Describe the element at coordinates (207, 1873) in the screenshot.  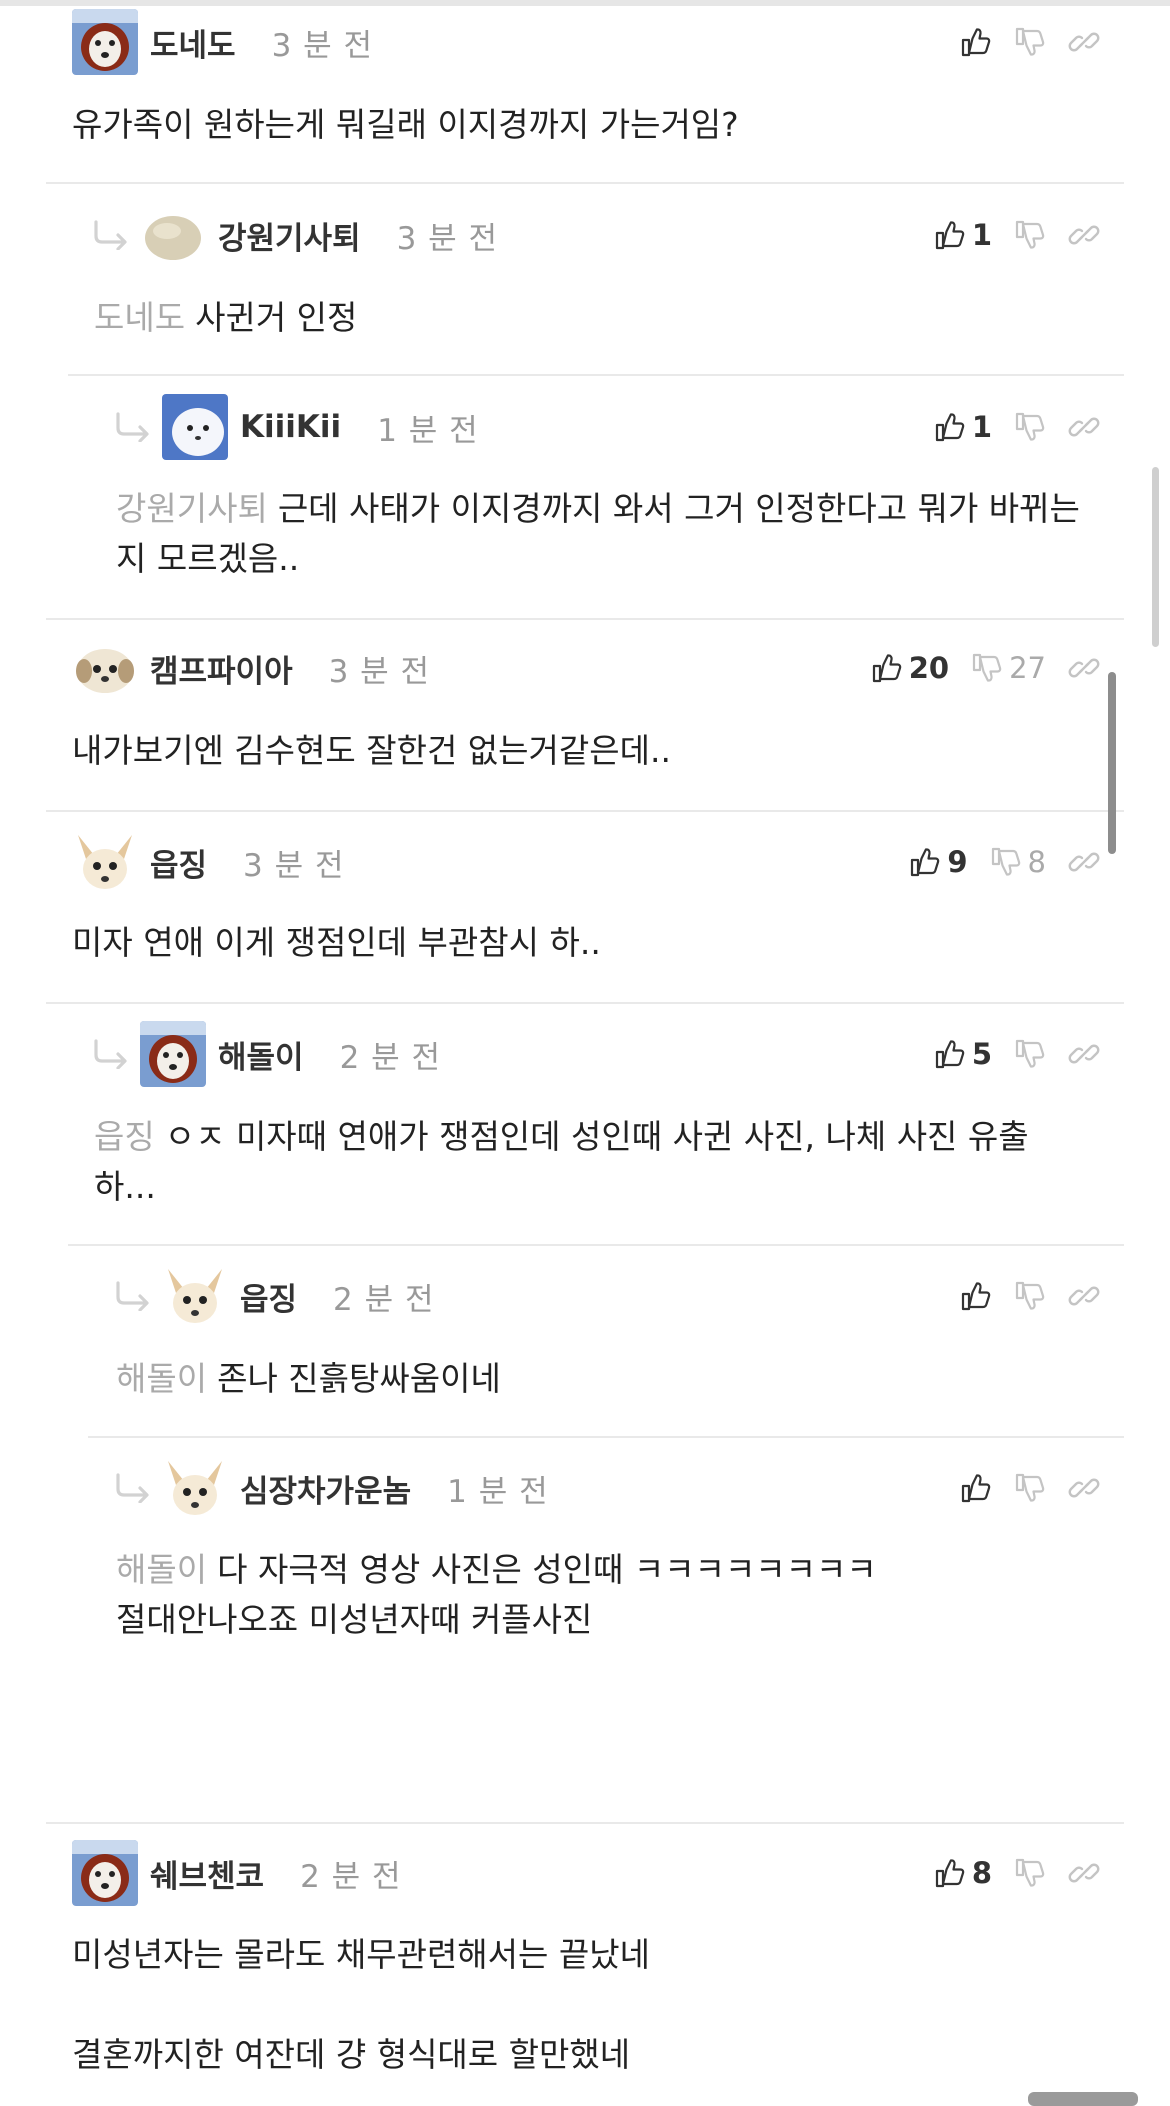
I see `author-name: 쉐브첸코` at that location.